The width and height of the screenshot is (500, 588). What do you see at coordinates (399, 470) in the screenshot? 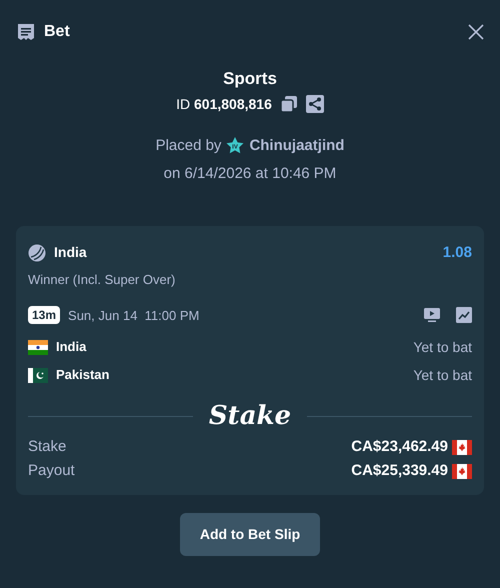
I see `amount-value: CA$25,339.49` at bounding box center [399, 470].